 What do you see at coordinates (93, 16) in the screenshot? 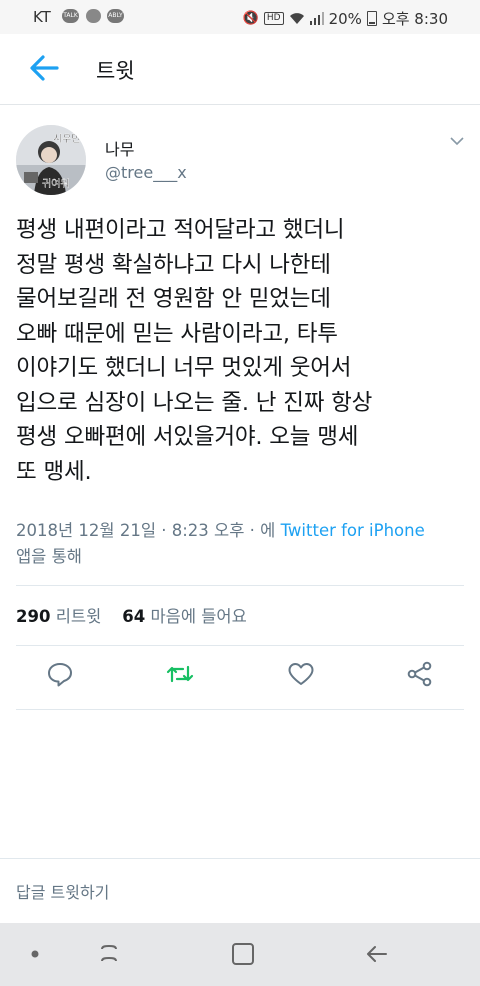
I see `chat-bubble-icon` at bounding box center [93, 16].